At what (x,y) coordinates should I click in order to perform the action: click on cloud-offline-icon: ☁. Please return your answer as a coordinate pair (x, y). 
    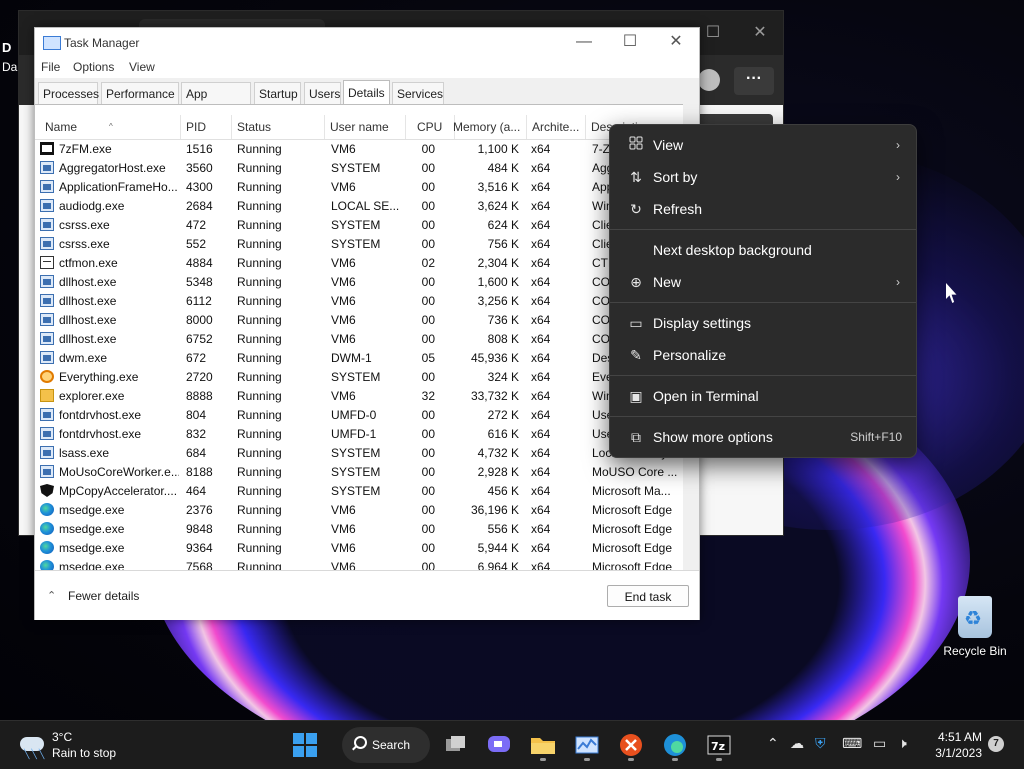
    Looking at the image, I should click on (797, 743).